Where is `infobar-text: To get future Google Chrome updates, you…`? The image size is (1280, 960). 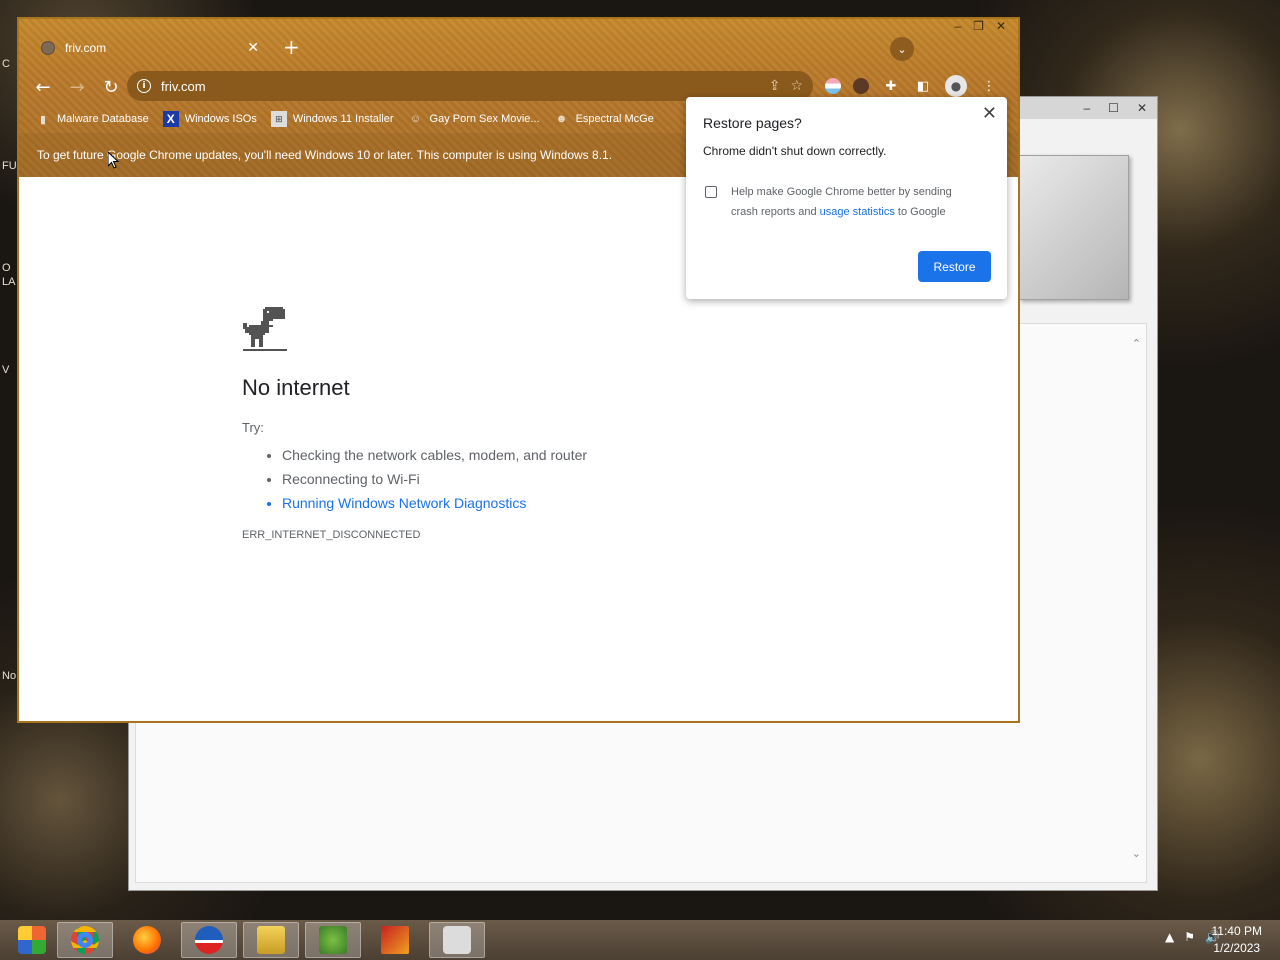
infobar-text: To get future Google Chrome updates, you… is located at coordinates (325, 155).